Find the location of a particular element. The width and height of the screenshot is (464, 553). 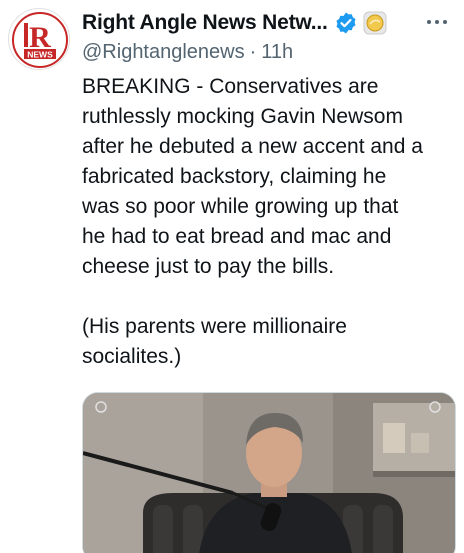

affiliate-badge-icon is located at coordinates (375, 23).